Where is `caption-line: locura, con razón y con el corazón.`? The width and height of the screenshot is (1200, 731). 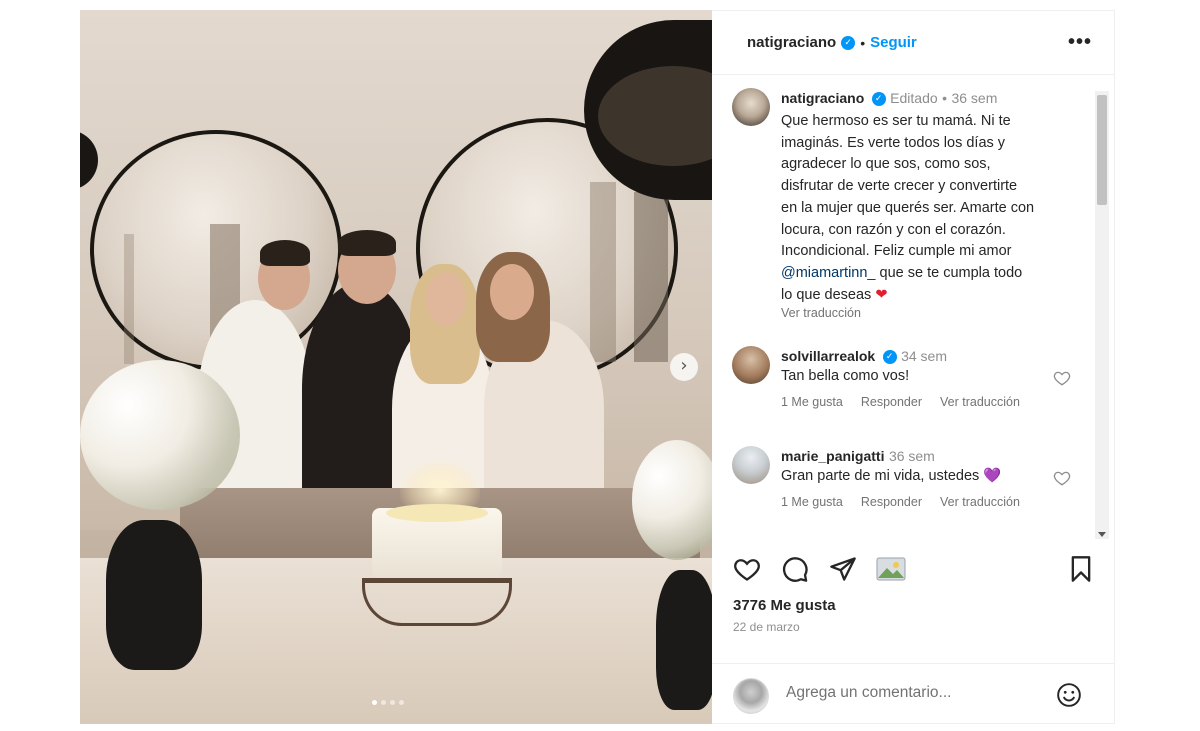
caption-line: locura, con razón y con el corazón. is located at coordinates (893, 229).